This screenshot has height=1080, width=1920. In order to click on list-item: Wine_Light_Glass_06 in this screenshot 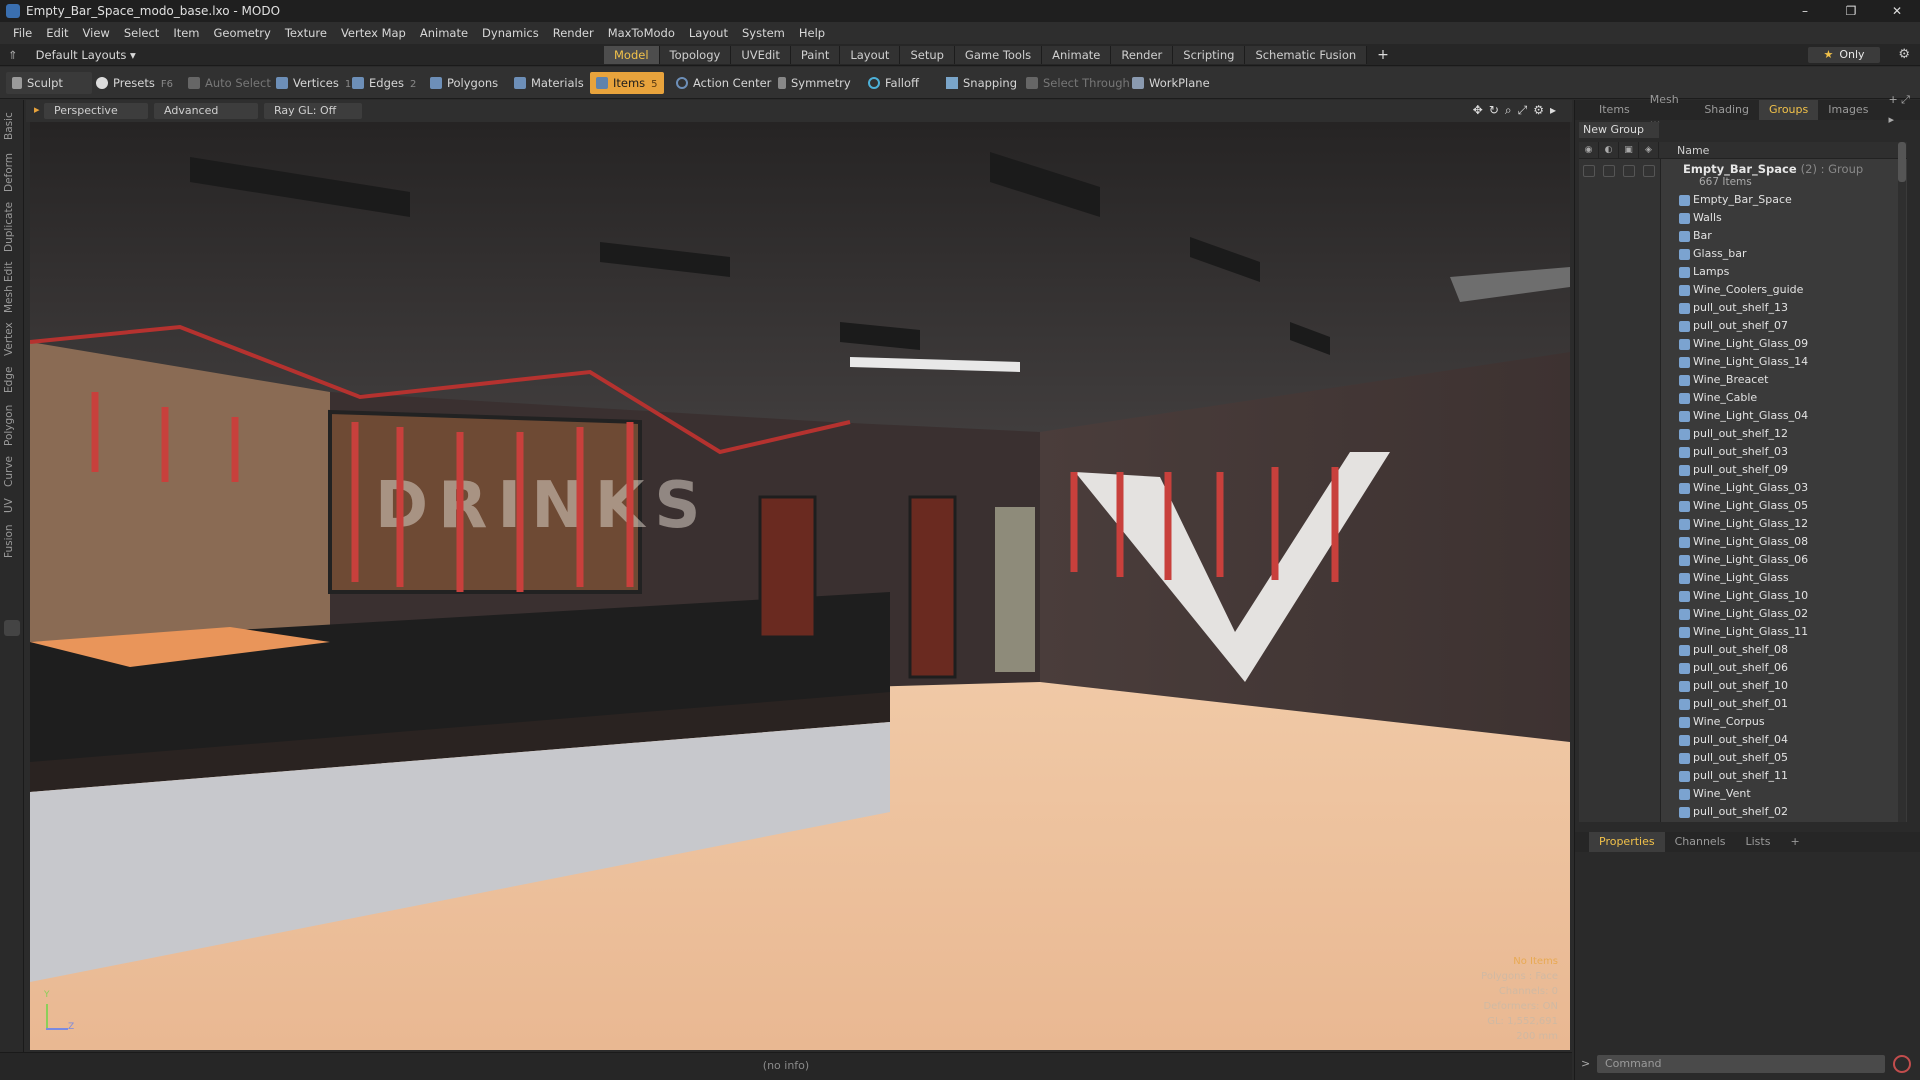, I will do `click(1784, 560)`.